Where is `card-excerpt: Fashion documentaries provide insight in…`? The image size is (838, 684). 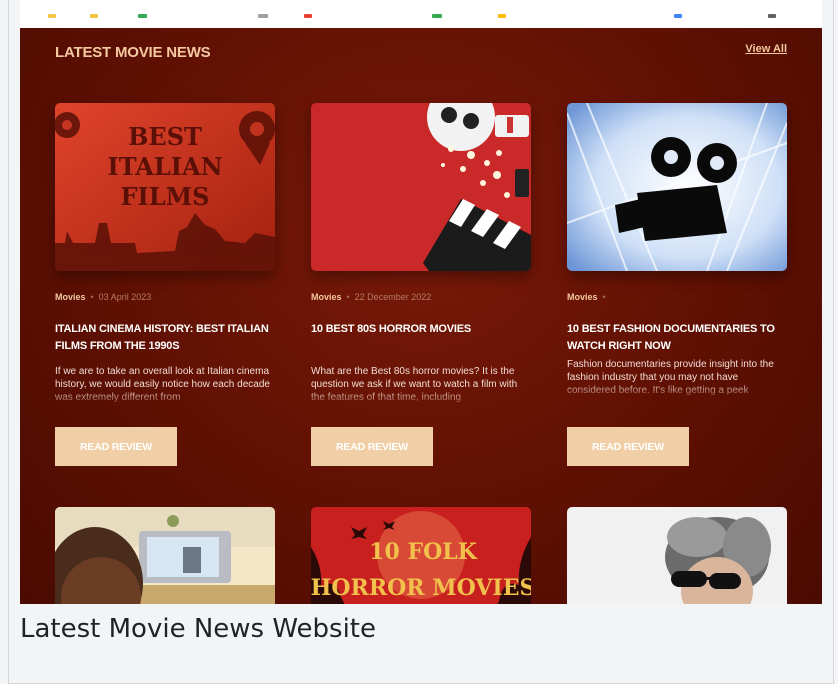 card-excerpt: Fashion documentaries provide insight in… is located at coordinates (670, 377).